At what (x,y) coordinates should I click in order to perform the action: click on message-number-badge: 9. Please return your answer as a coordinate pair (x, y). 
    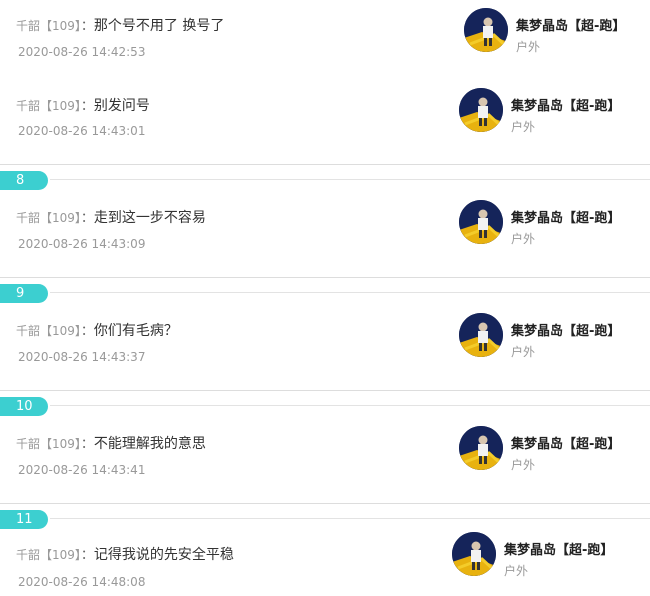
    Looking at the image, I should click on (24, 293).